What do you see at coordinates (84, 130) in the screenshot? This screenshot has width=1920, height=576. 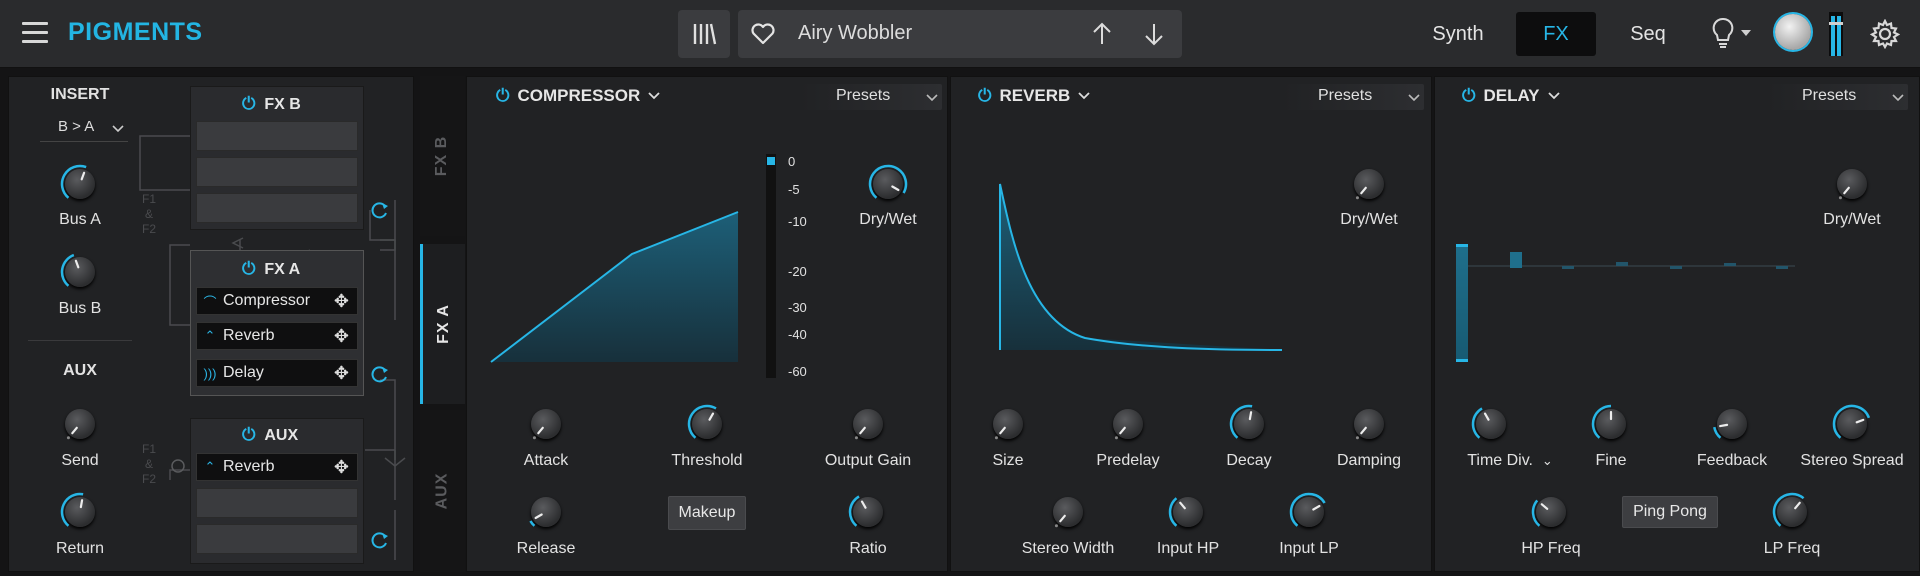 I see `insert-mode-dropdown: B > A` at bounding box center [84, 130].